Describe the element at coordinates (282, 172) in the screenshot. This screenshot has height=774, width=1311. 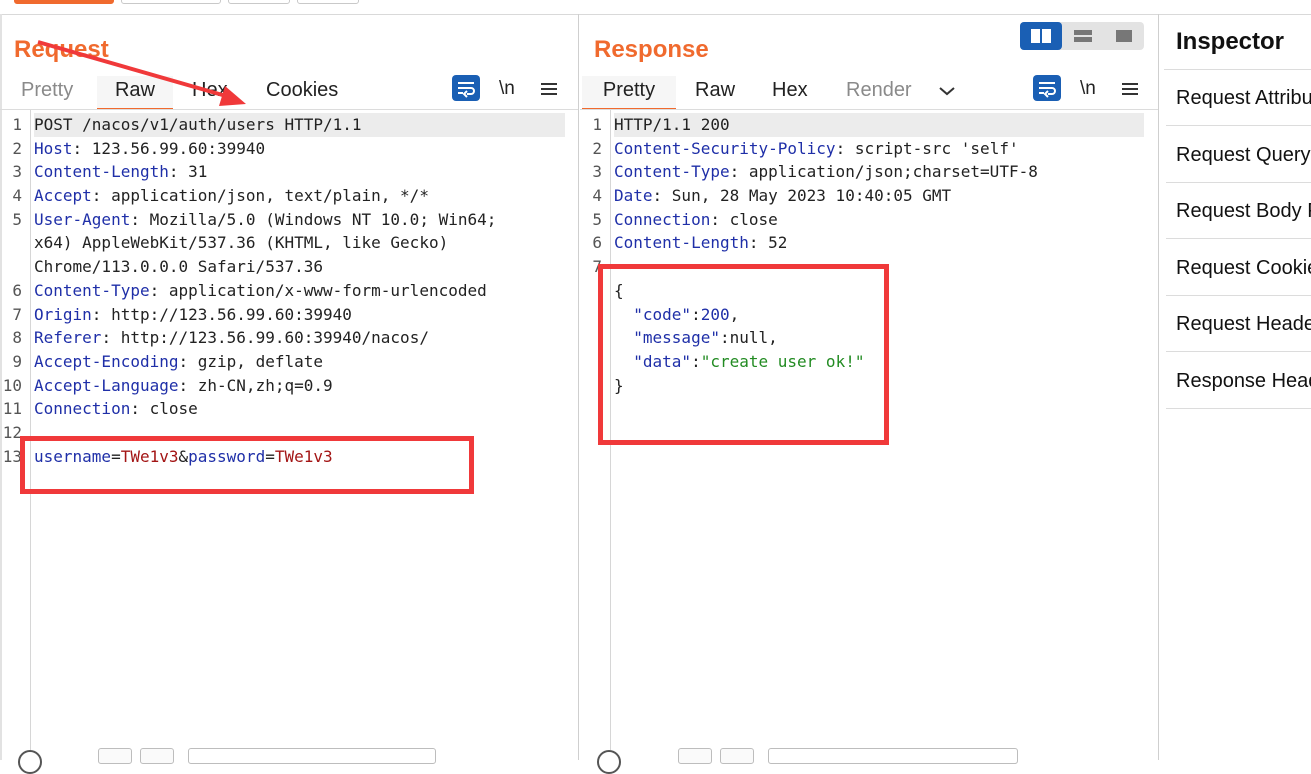
I see `code-line: 3 Content-Length: 31` at that location.